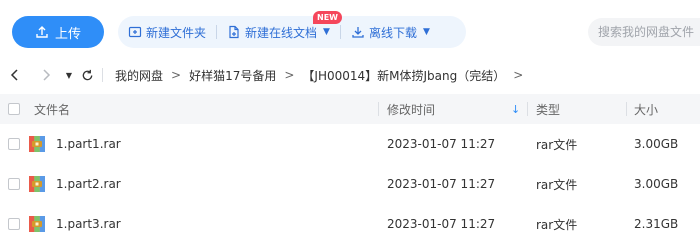  What do you see at coordinates (52, 109) in the screenshot?
I see `column-header-name: 文件名` at bounding box center [52, 109].